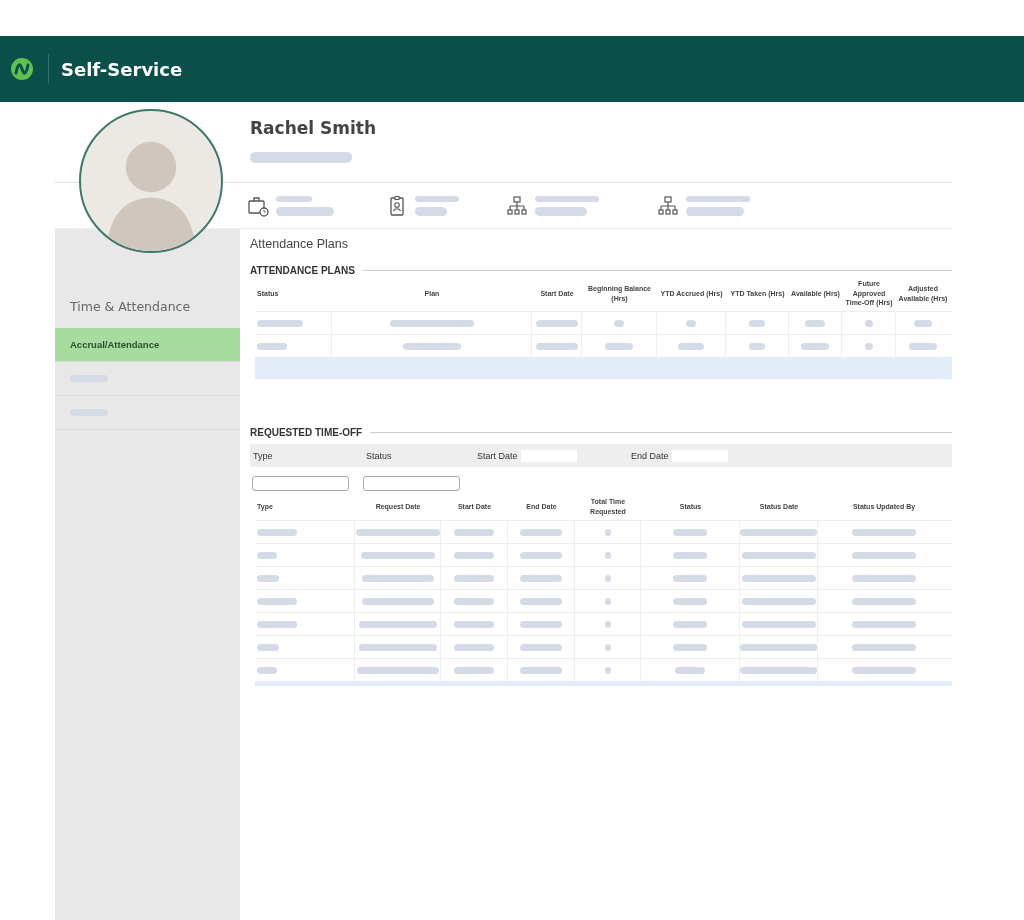 The image size is (1024, 920). I want to click on briefcase-clock-icon, so click(258, 205).